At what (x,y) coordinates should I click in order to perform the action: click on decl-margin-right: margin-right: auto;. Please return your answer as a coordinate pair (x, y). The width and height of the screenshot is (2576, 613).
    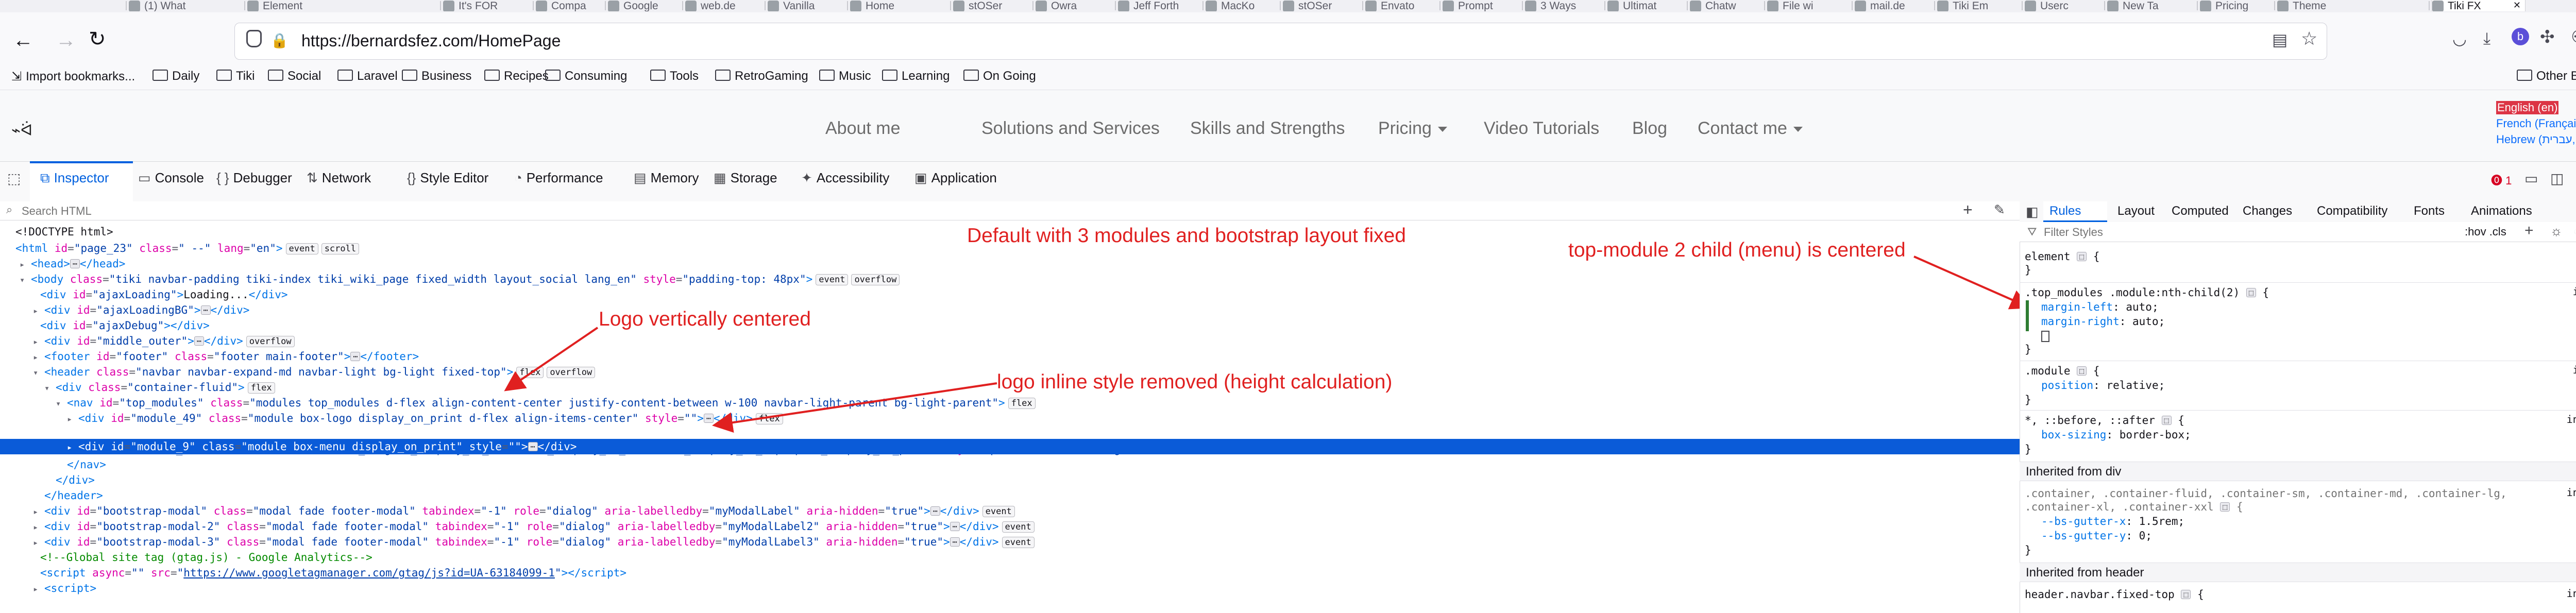
    Looking at the image, I should click on (2103, 321).